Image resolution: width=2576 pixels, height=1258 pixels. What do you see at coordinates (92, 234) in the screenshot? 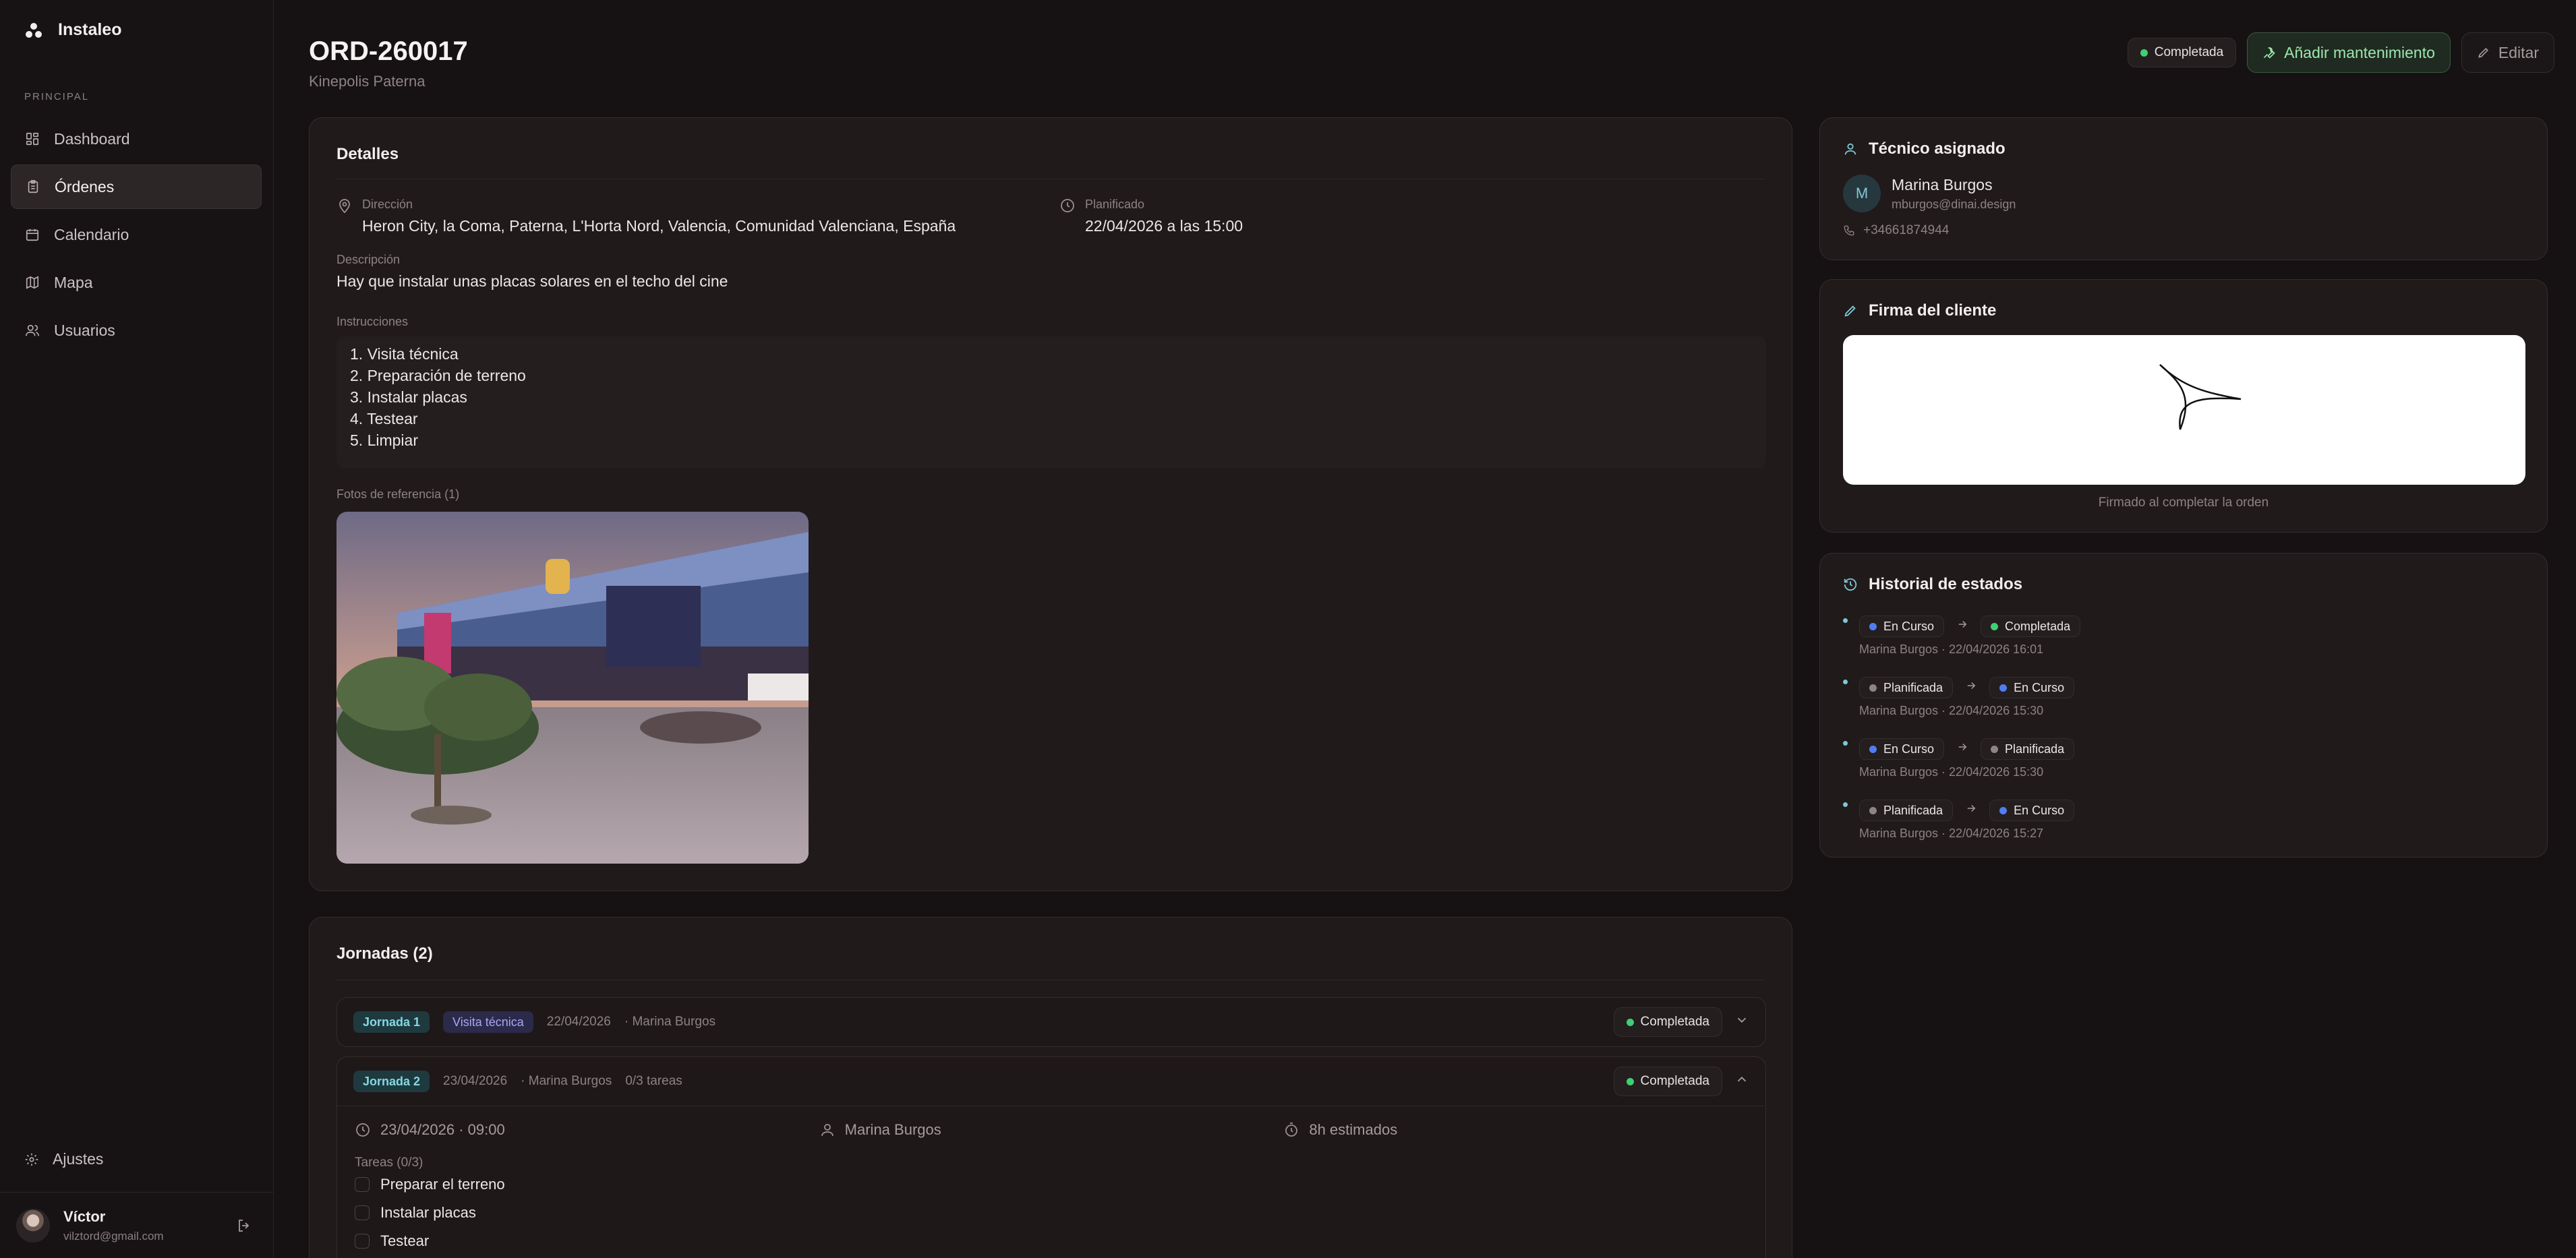
I see `sidebar-item-label: Calendario` at bounding box center [92, 234].